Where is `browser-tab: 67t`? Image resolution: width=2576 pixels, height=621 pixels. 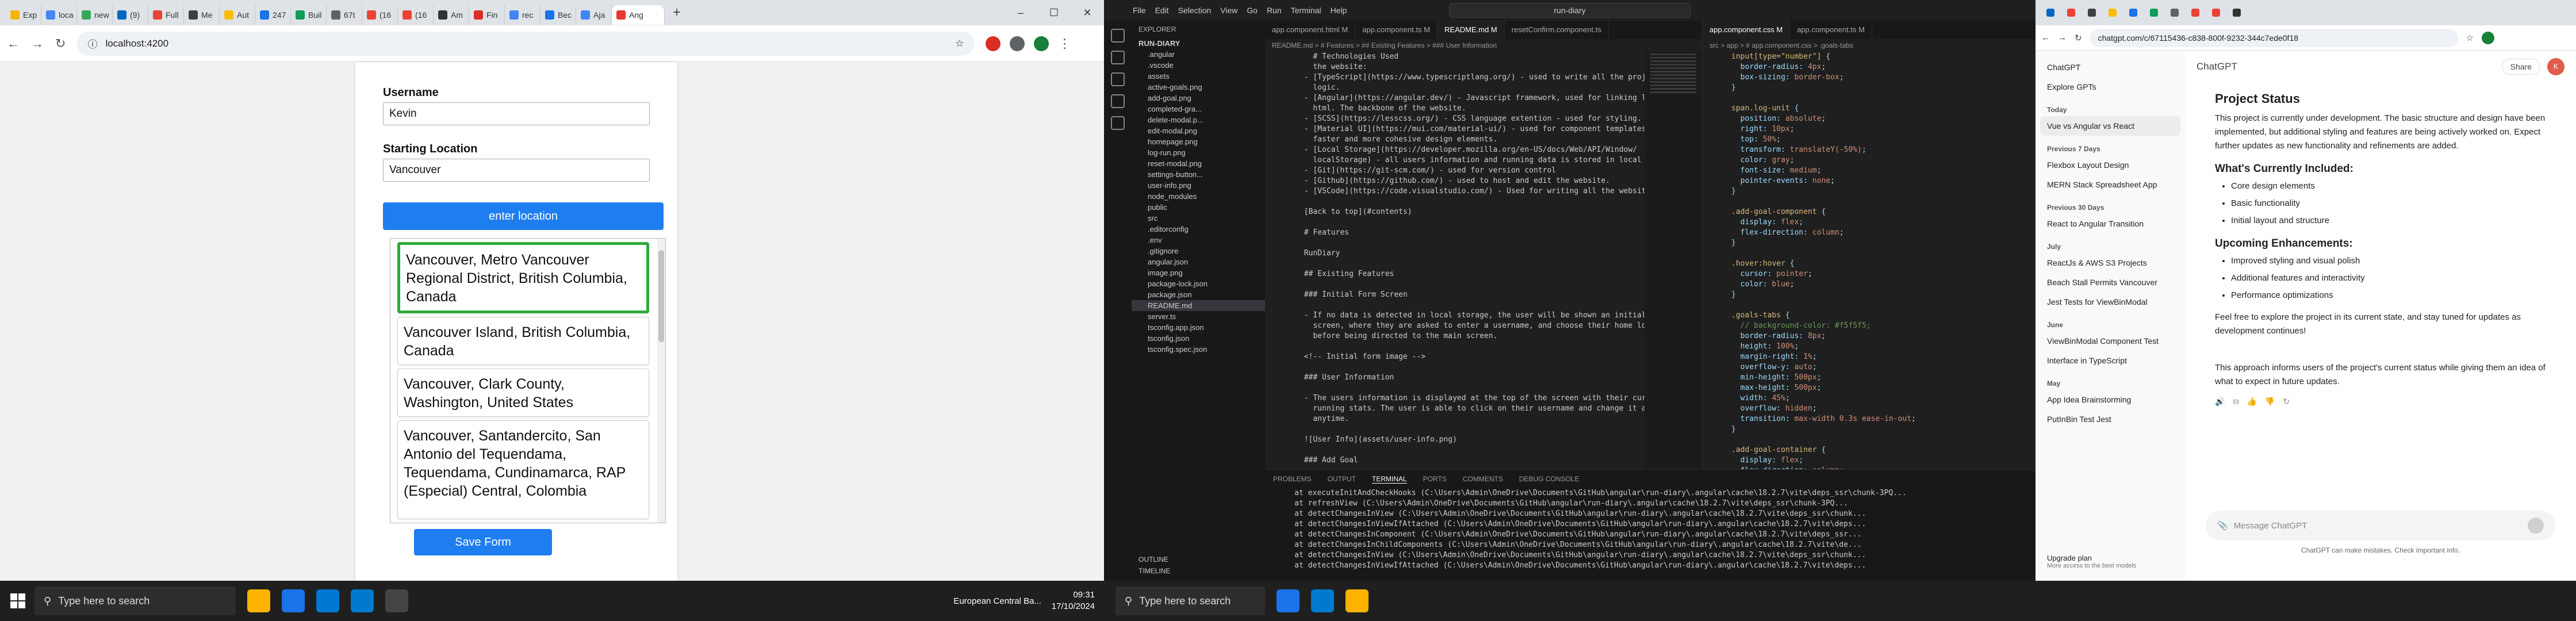
browser-tab: 67t is located at coordinates (344, 15).